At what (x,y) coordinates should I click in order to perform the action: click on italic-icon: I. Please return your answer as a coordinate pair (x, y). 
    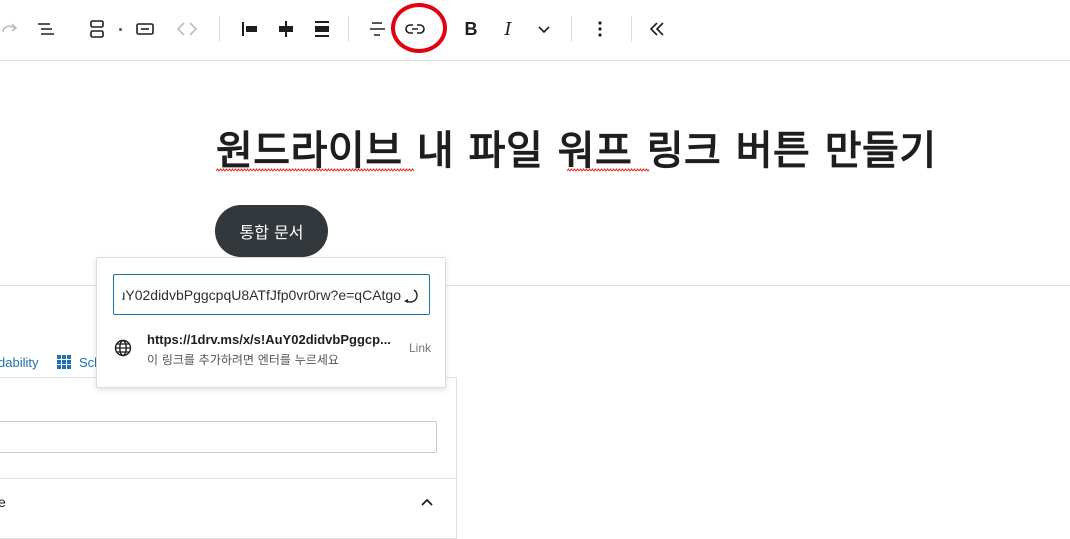
    Looking at the image, I should click on (508, 29).